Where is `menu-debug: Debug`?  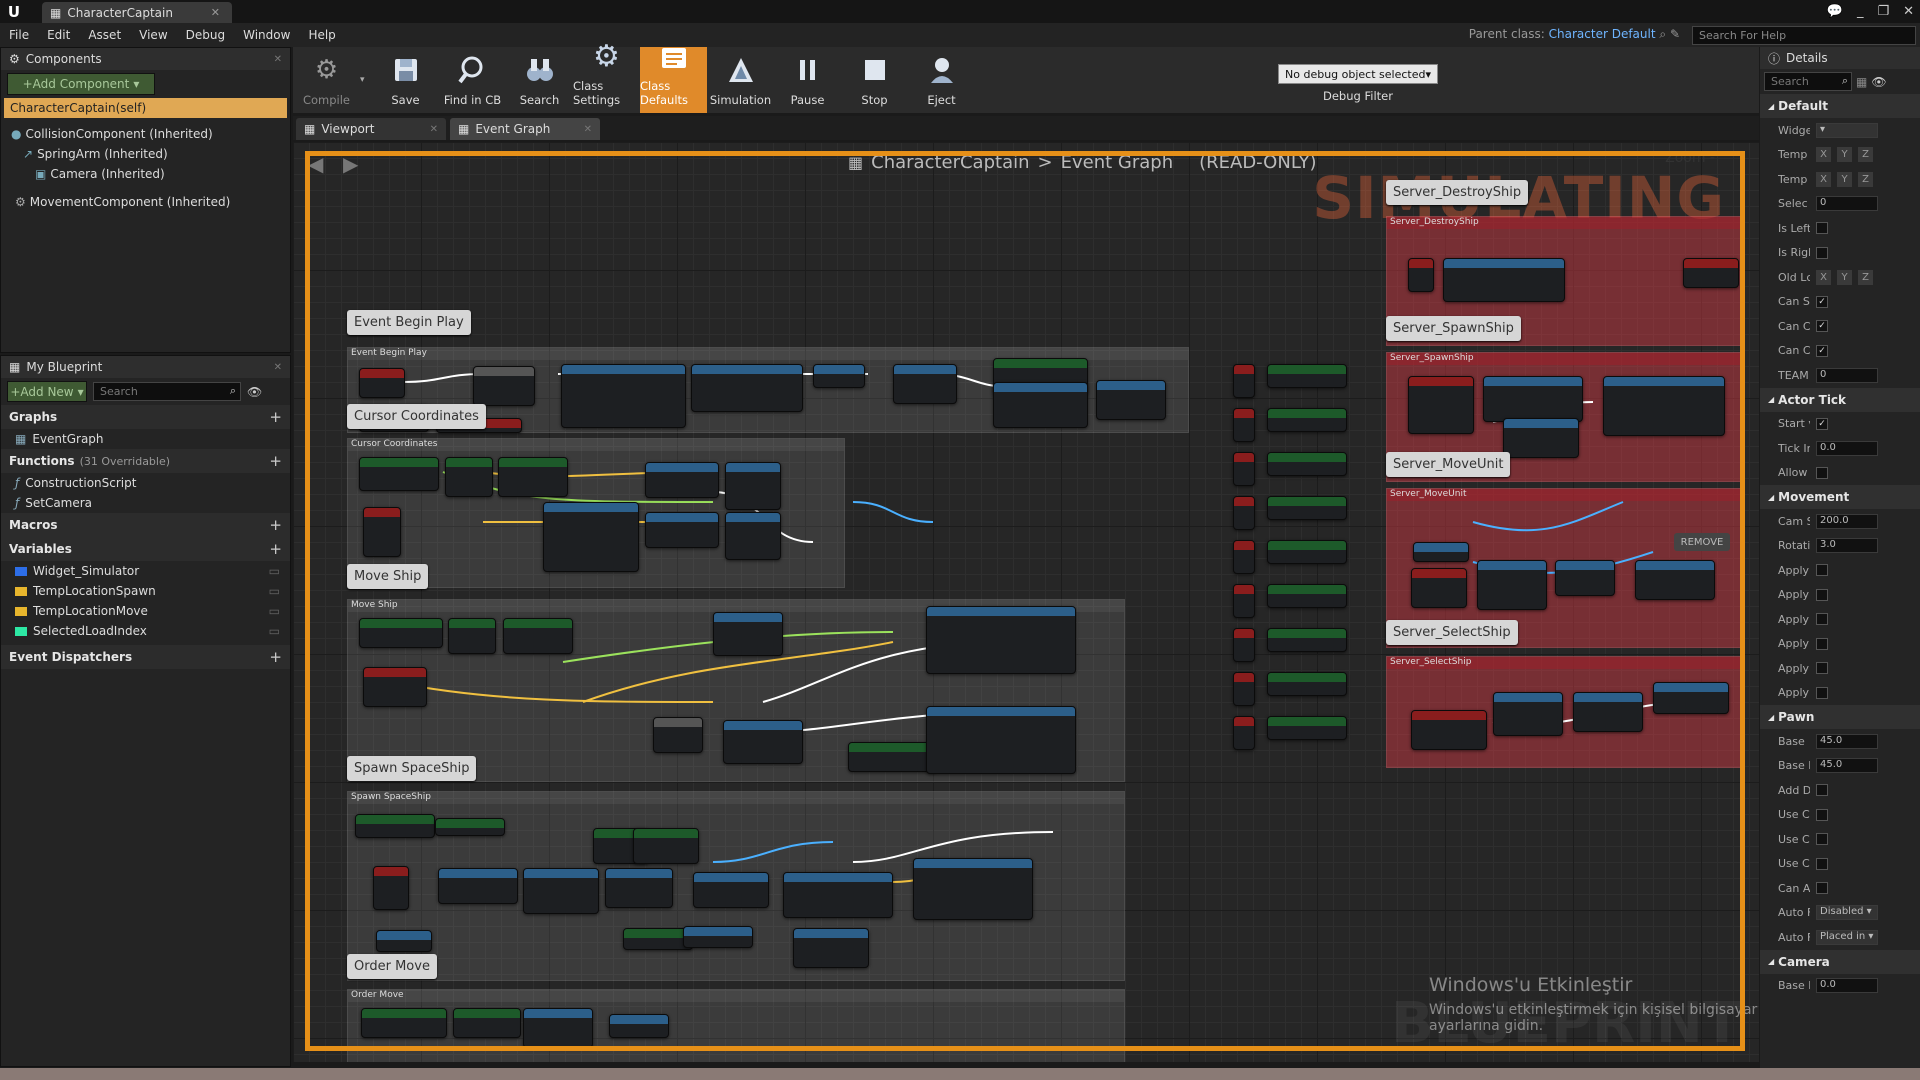 menu-debug: Debug is located at coordinates (205, 35).